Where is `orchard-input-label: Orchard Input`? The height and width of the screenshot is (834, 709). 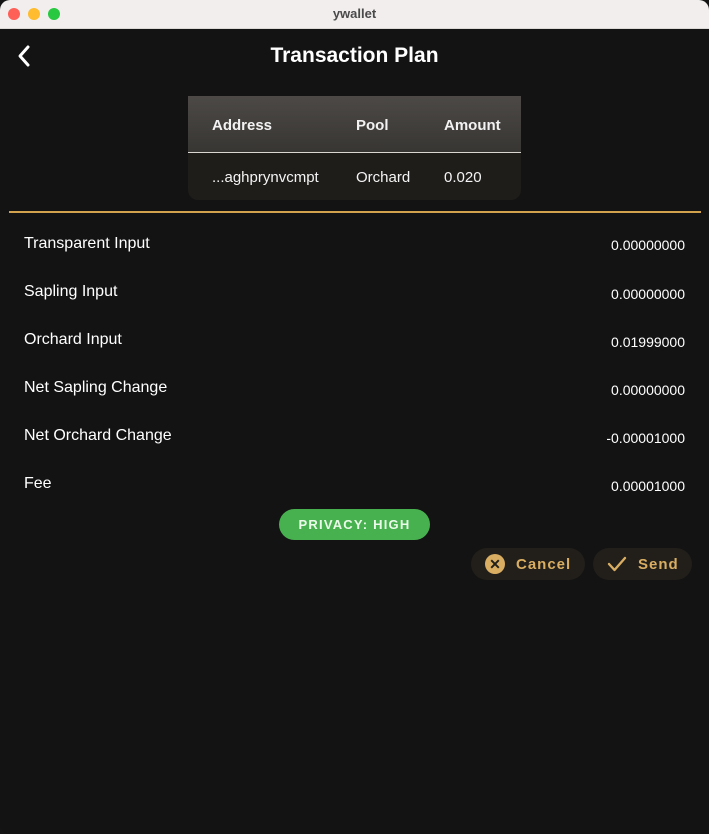
orchard-input-label: Orchard Input is located at coordinates (73, 339).